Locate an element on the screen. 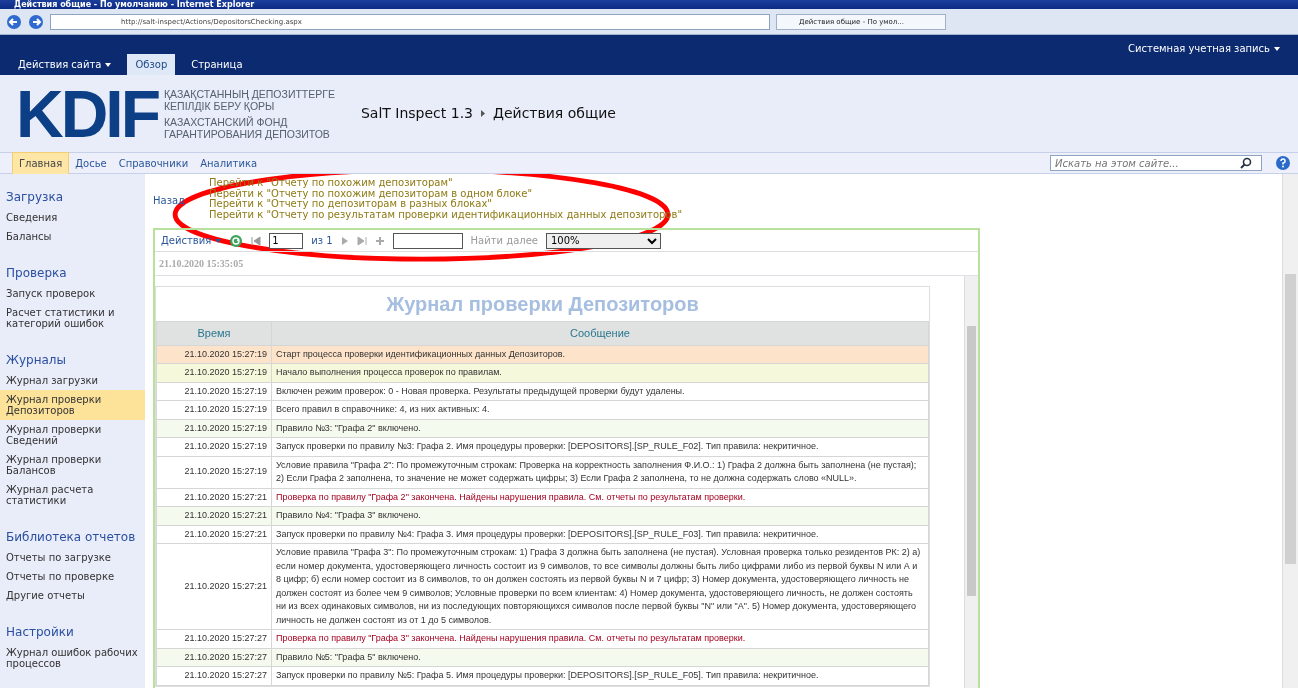  sidebar-item: Журнал проверки Балансов is located at coordinates (72, 465).